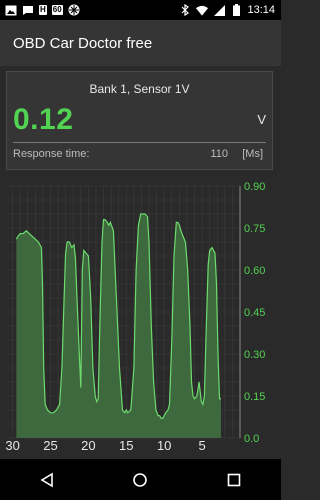 Image resolution: width=320 pixels, height=500 pixels. I want to click on app-bar: OBD Car Doctor free, so click(140, 43).